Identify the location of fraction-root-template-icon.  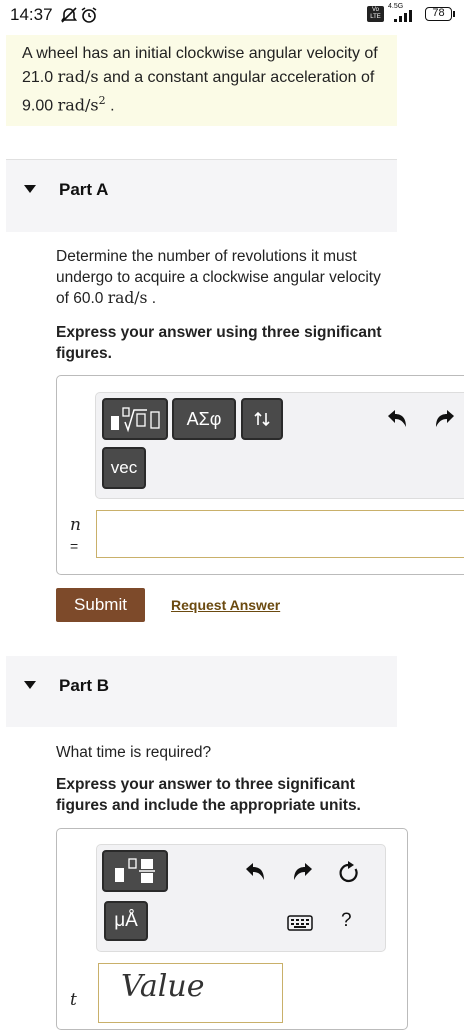
(135, 420).